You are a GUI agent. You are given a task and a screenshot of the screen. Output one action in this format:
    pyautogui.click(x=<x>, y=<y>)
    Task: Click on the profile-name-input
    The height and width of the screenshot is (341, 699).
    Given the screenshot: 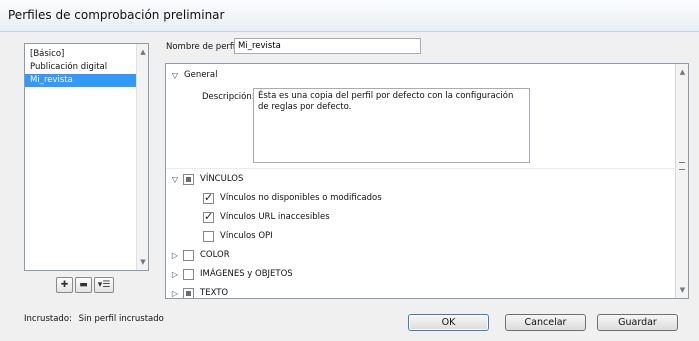 What is the action you would take?
    pyautogui.click(x=327, y=46)
    